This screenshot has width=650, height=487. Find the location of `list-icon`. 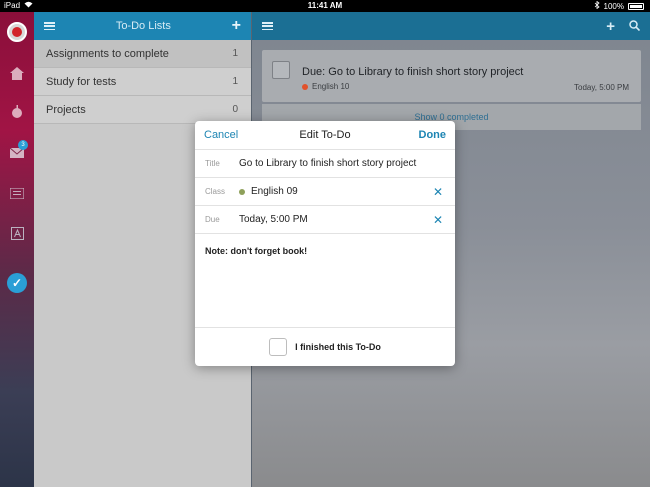

list-icon is located at coordinates (17, 193).